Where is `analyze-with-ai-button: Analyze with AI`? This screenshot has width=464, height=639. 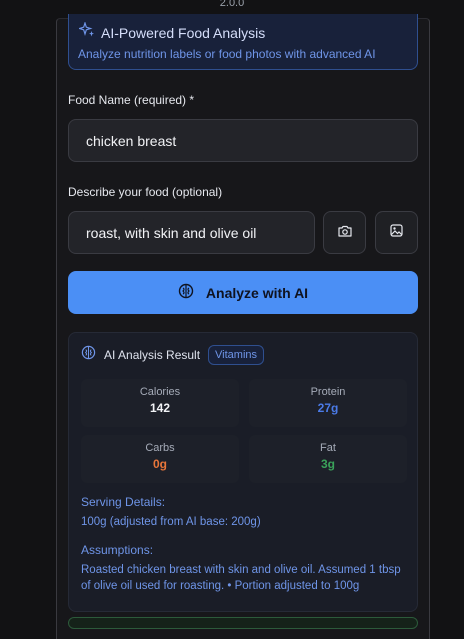
analyze-with-ai-button: Analyze with AI is located at coordinates (243, 292).